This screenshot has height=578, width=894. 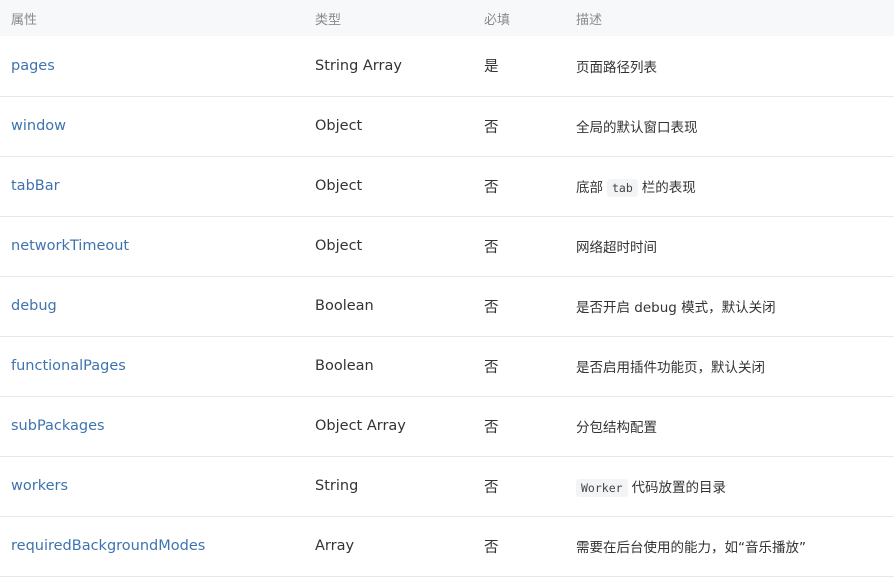 I want to click on property-link-subpackages: subPackages, so click(x=58, y=426).